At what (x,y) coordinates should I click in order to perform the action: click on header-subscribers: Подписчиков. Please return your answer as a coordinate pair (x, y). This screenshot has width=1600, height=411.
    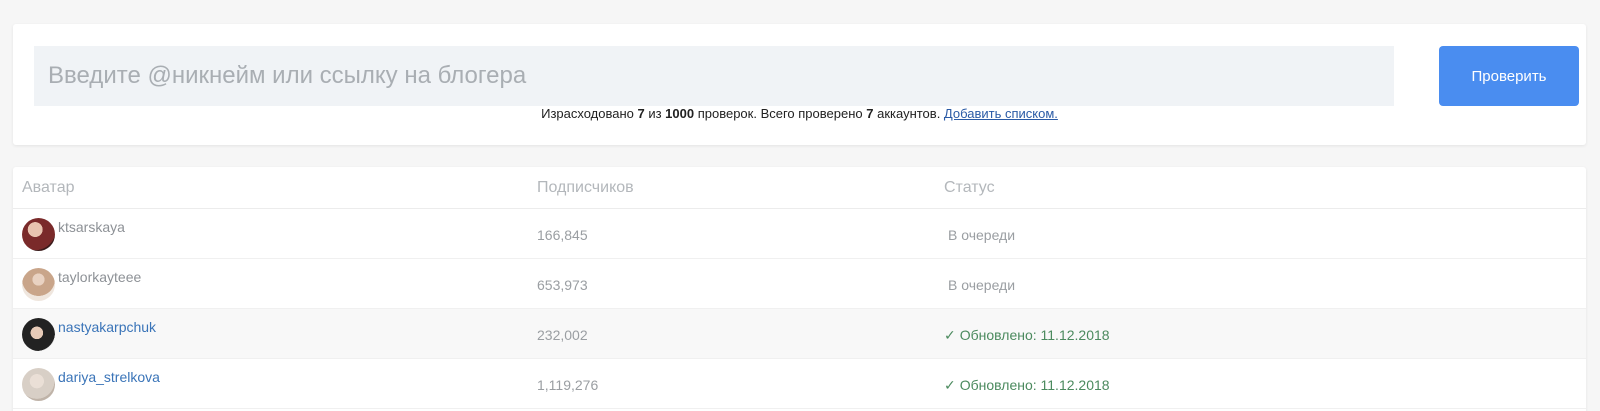
    Looking at the image, I should click on (585, 187).